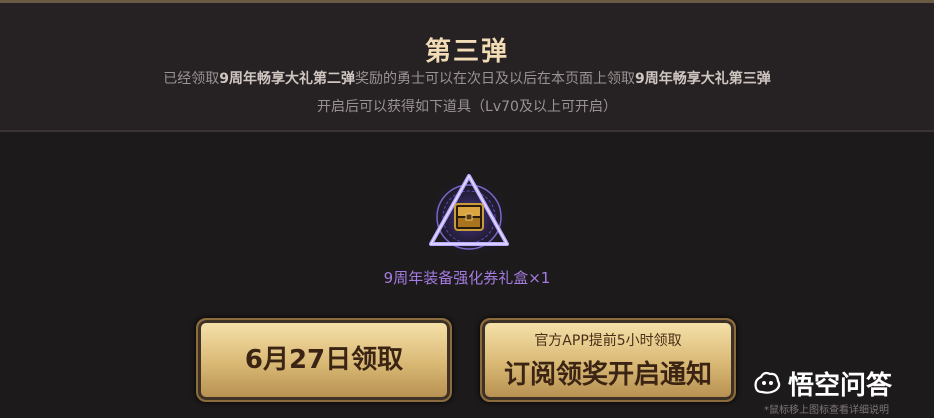 This screenshot has height=418, width=934. I want to click on treasure-box-icon, so click(469, 215).